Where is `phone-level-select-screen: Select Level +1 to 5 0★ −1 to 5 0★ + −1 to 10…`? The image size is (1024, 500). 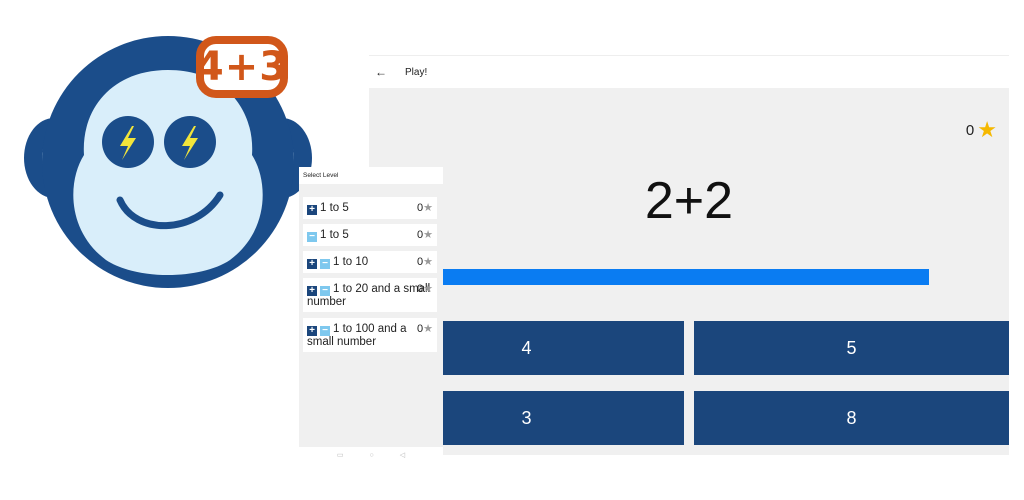 phone-level-select-screen: Select Level +1 to 5 0★ −1 to 5 0★ + −1 to 10… is located at coordinates (371, 315).